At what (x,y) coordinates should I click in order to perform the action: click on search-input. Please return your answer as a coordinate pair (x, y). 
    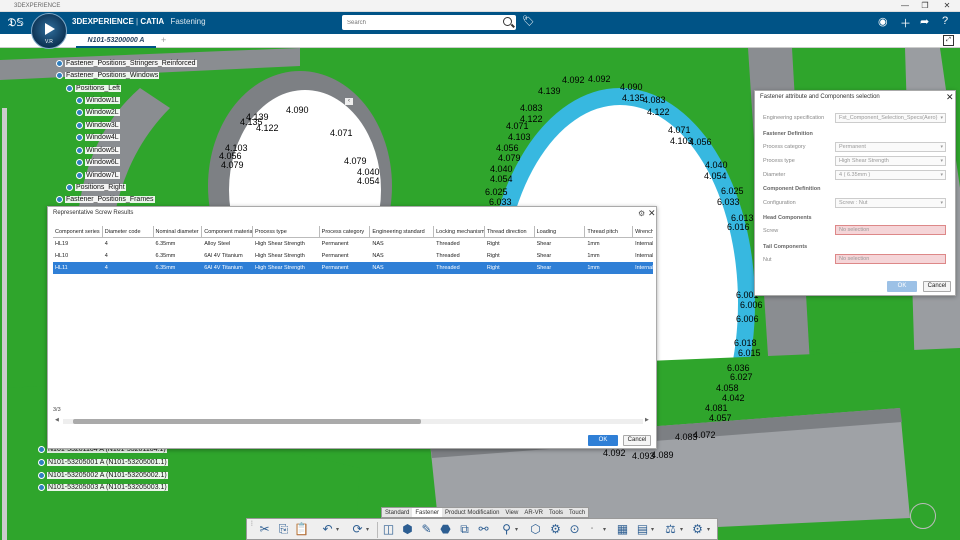
    Looking at the image, I should click on (417, 22).